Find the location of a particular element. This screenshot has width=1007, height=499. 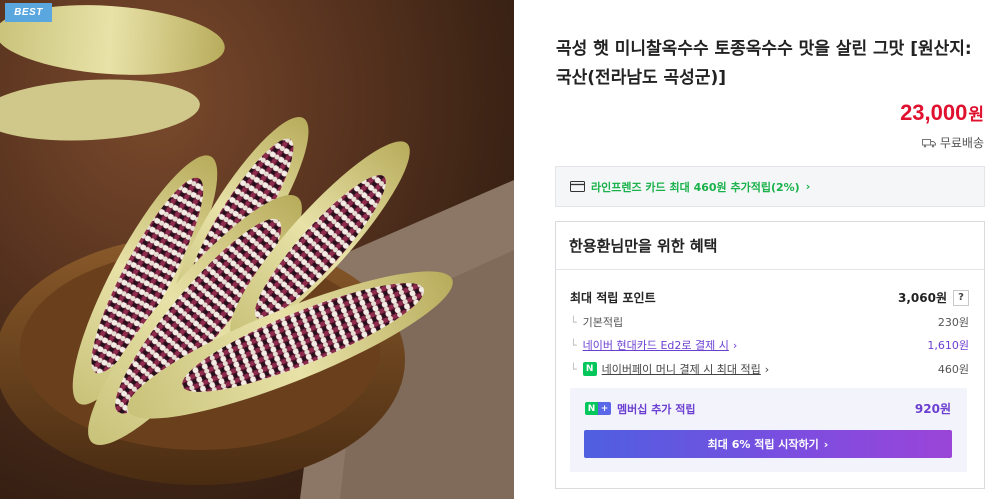

benefit-row-value: 230원 is located at coordinates (953, 322).